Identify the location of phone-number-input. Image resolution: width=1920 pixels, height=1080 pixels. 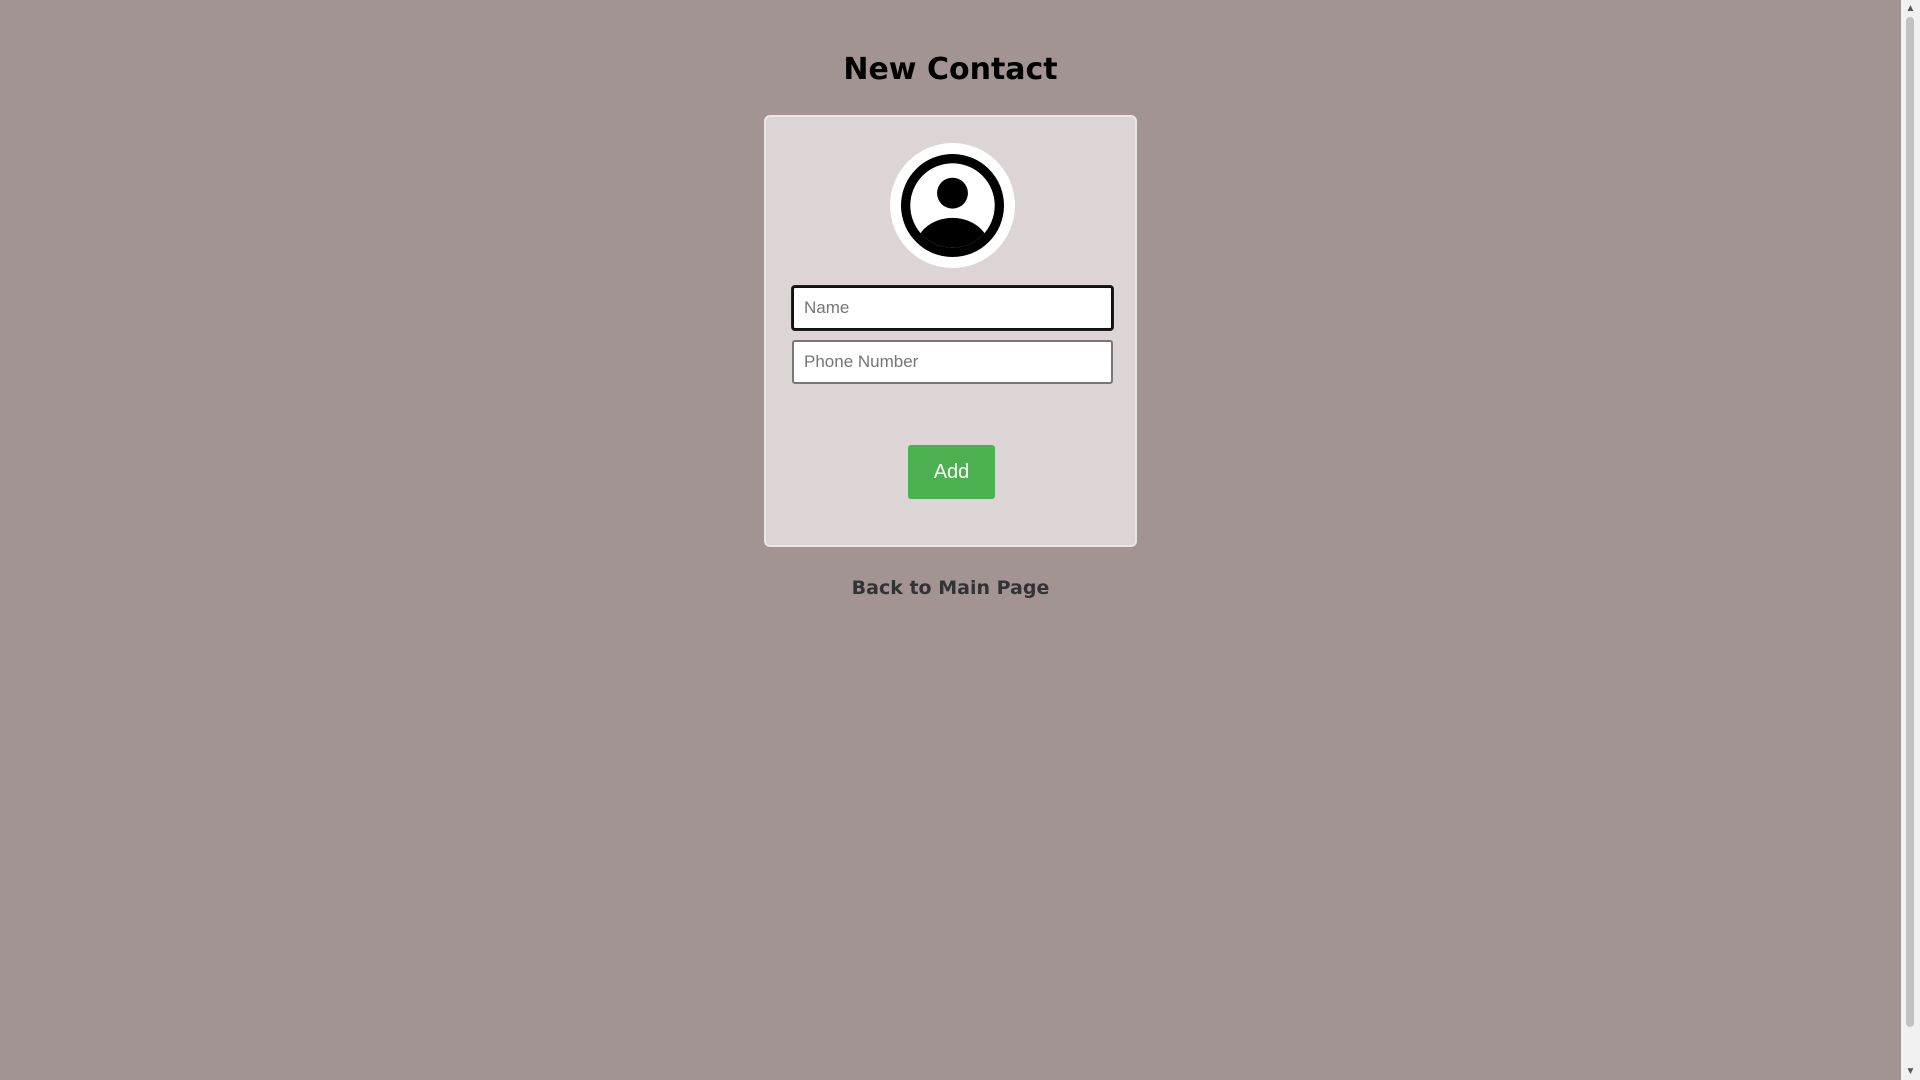
(952, 362).